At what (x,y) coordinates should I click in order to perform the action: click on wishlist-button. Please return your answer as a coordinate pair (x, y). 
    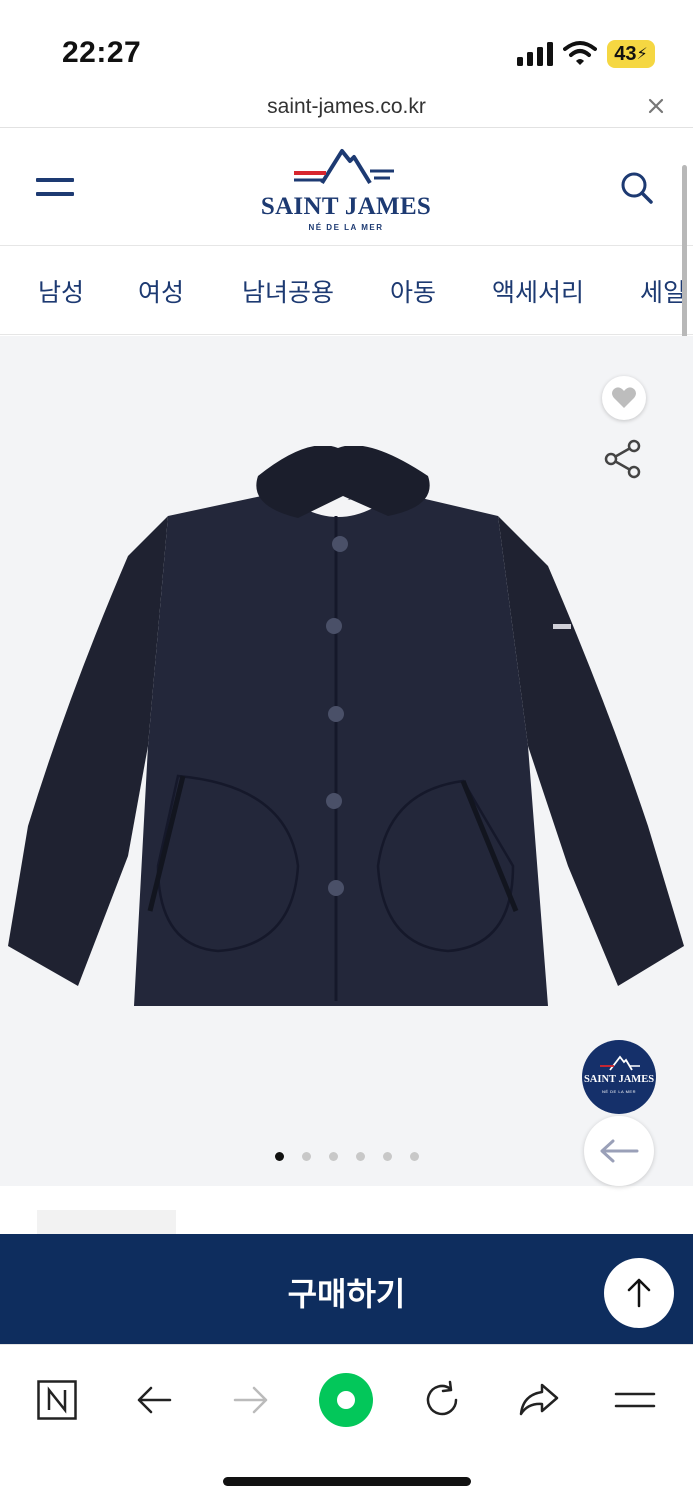
    Looking at the image, I should click on (624, 398).